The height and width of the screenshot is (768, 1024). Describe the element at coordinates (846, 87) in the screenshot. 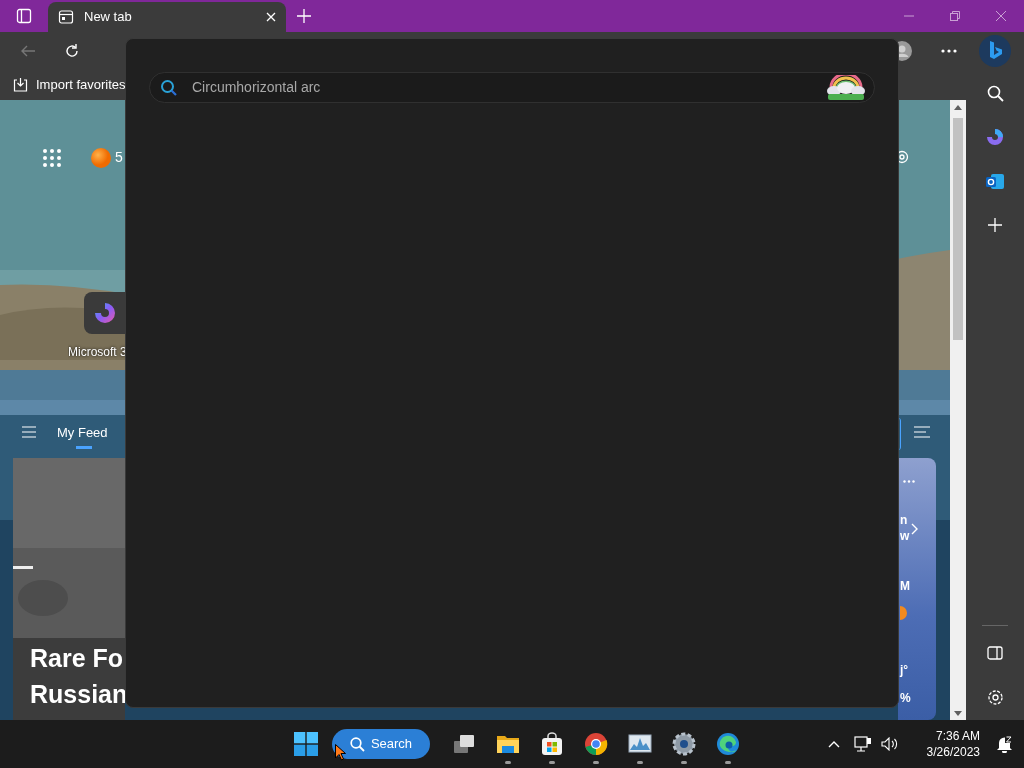

I see `rainbow-cloud-icon` at that location.